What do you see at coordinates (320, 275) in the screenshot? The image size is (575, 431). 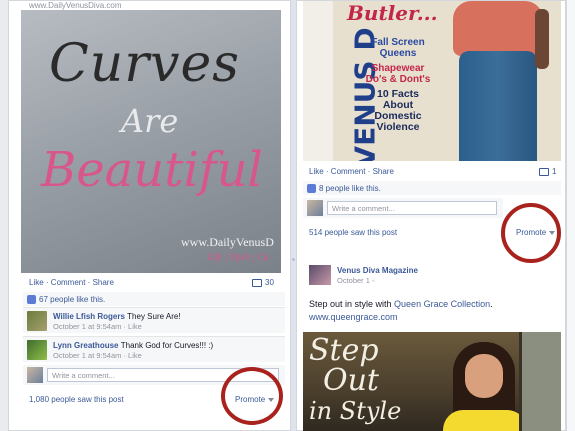 I see `page-avatar` at bounding box center [320, 275].